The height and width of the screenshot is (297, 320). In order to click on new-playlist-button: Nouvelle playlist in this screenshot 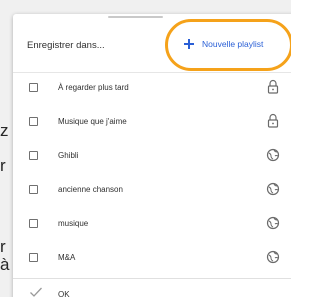, I will do `click(228, 45)`.